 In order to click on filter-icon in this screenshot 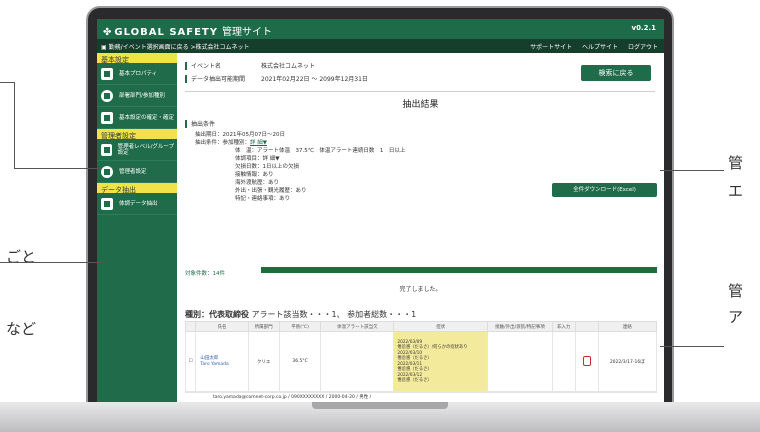, I will do `click(107, 203)`.